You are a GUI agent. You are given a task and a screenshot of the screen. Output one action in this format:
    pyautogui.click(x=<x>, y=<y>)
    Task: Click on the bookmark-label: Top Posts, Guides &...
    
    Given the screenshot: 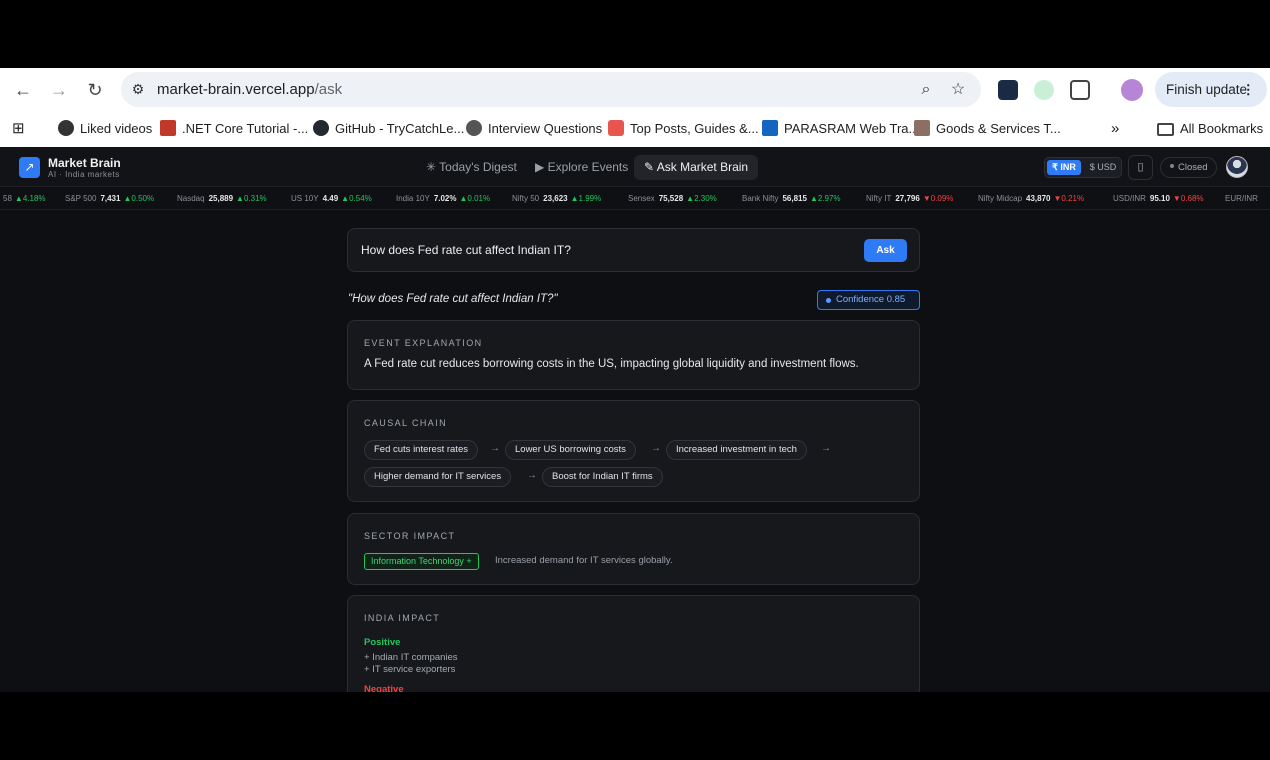 What is the action you would take?
    pyautogui.click(x=694, y=128)
    